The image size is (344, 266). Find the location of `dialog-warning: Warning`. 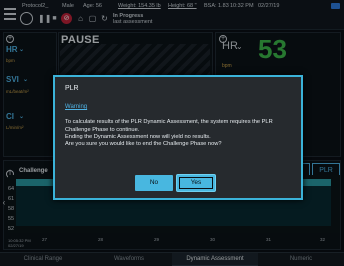

dialog-warning: Warning is located at coordinates (76, 107).